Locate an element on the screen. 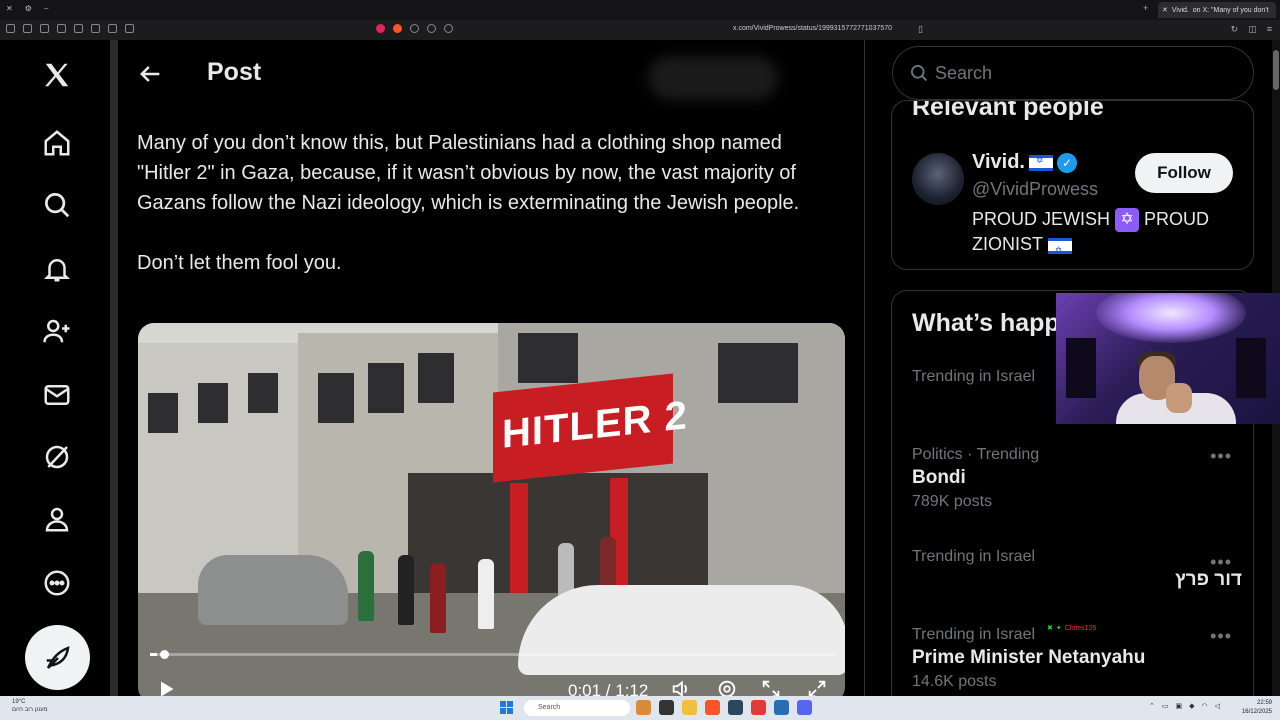 The width and height of the screenshot is (1280, 720). left-navigation is located at coordinates (55, 368).